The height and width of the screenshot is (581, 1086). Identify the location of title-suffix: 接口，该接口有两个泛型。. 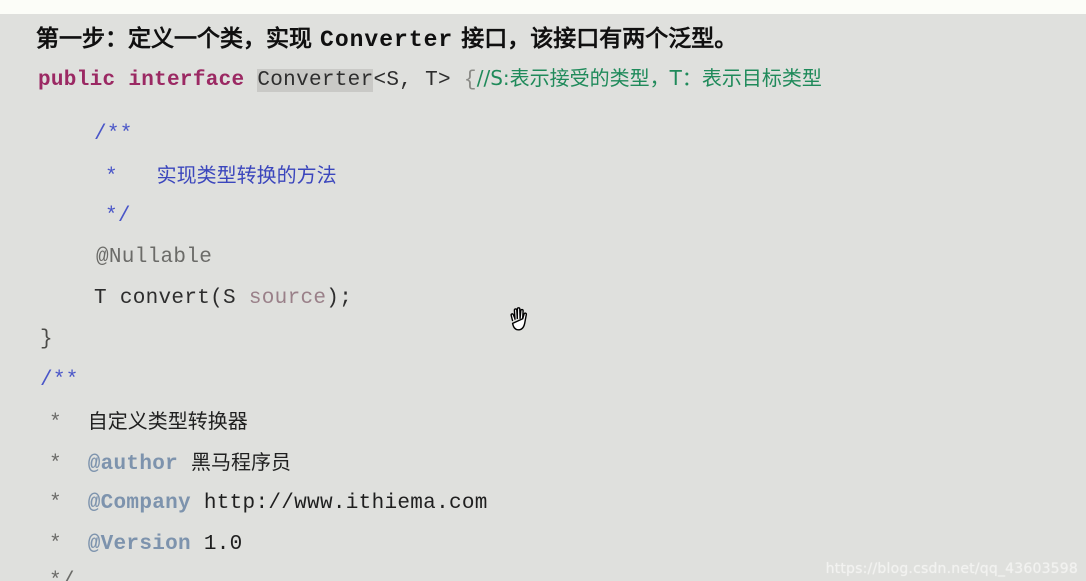
(595, 39).